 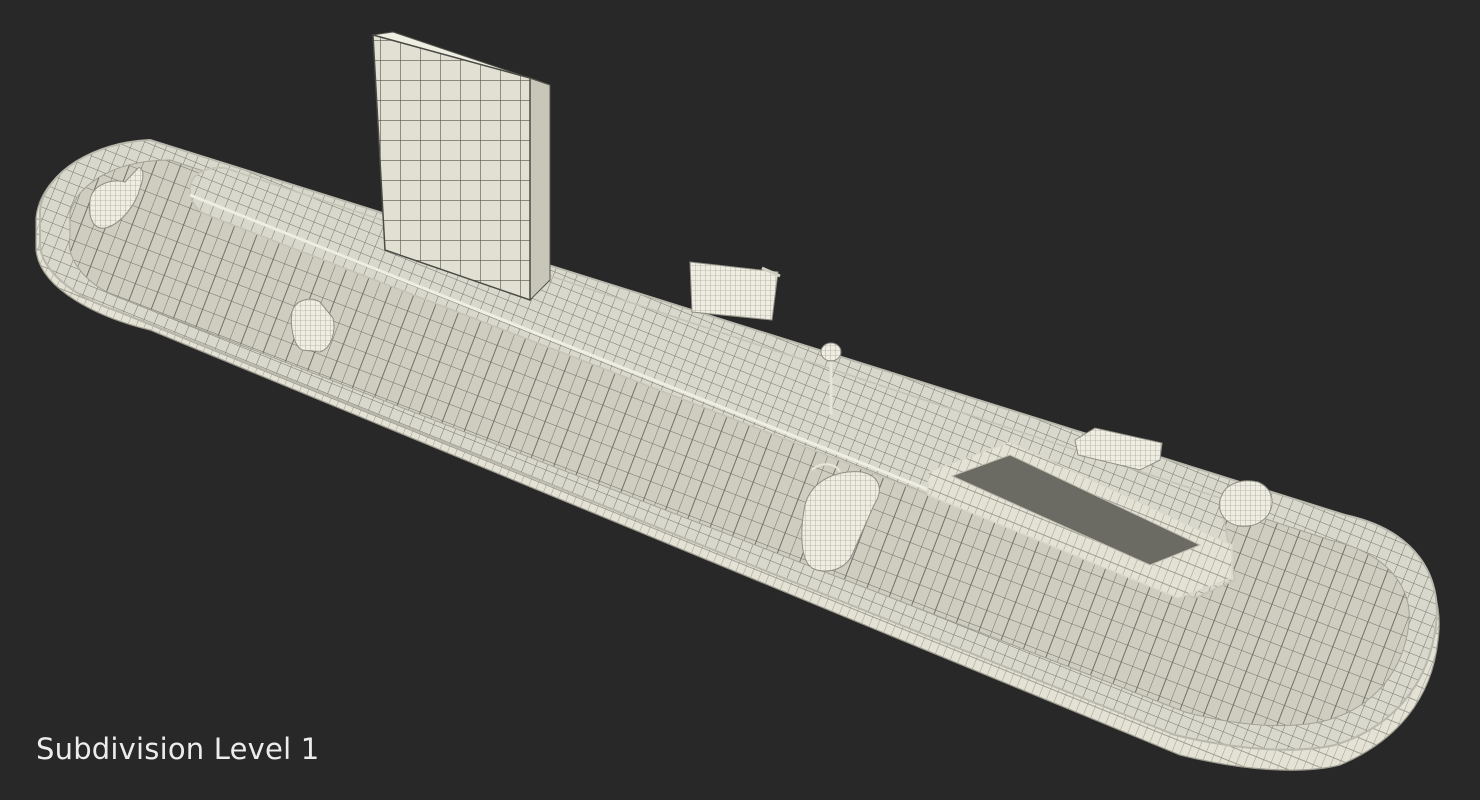 What do you see at coordinates (540, 189) in the screenshot?
I see `sign-board-side` at bounding box center [540, 189].